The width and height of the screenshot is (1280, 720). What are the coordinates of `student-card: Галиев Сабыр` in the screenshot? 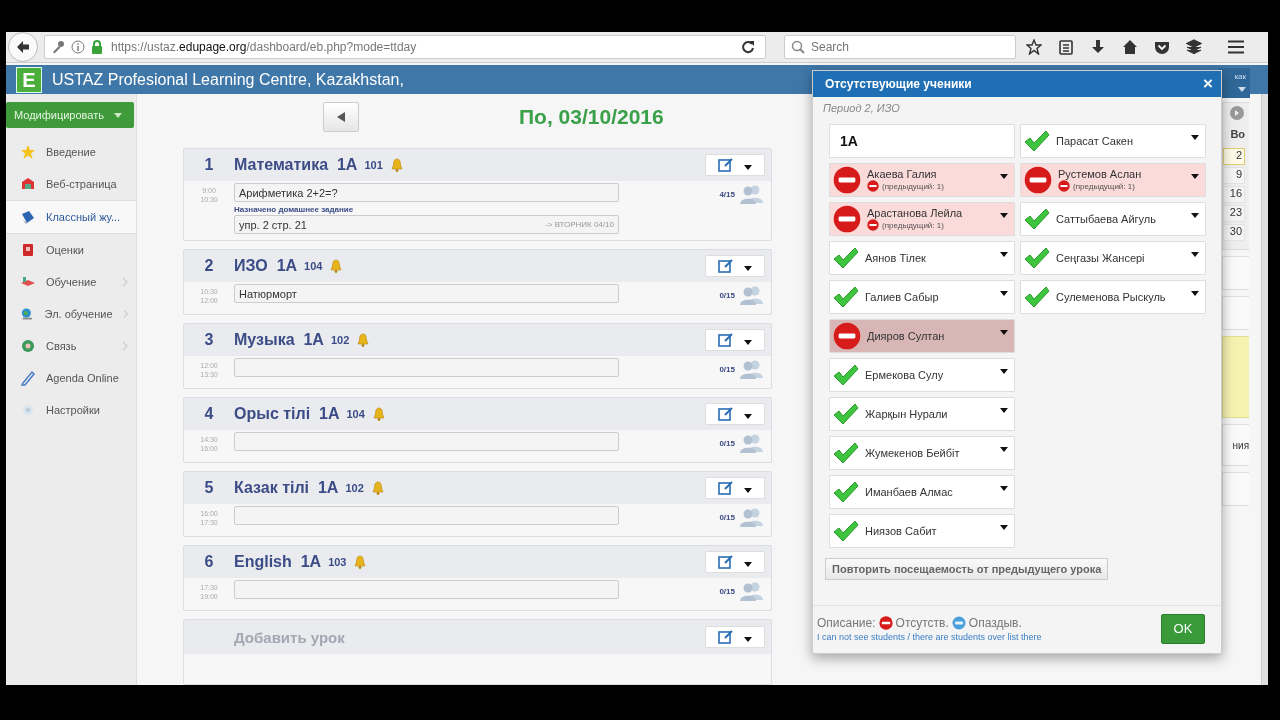 It's located at (922, 297).